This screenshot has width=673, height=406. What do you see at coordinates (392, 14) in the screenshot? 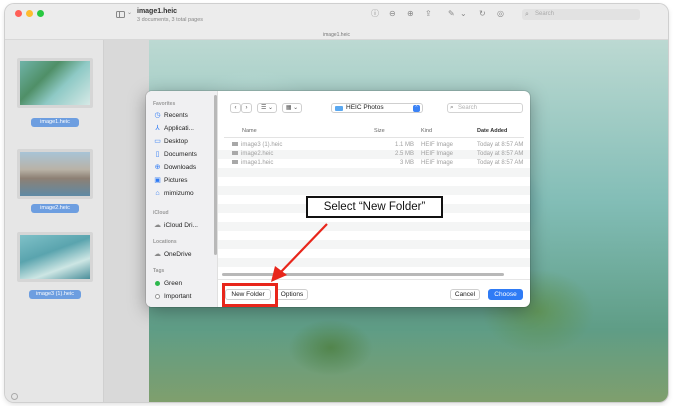
I see `zoom-out-icon: ⊖` at bounding box center [392, 14].